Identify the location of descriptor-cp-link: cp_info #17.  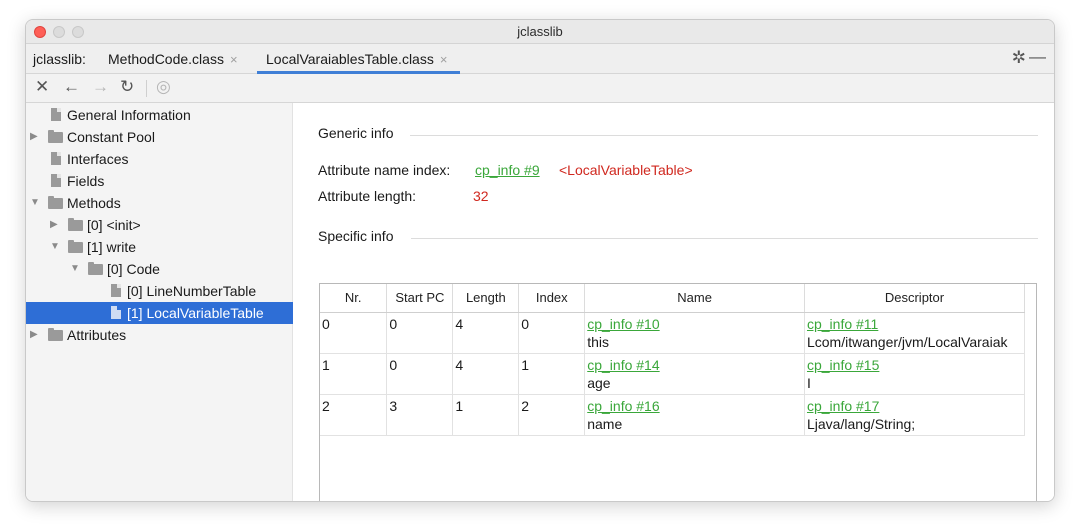
(914, 406).